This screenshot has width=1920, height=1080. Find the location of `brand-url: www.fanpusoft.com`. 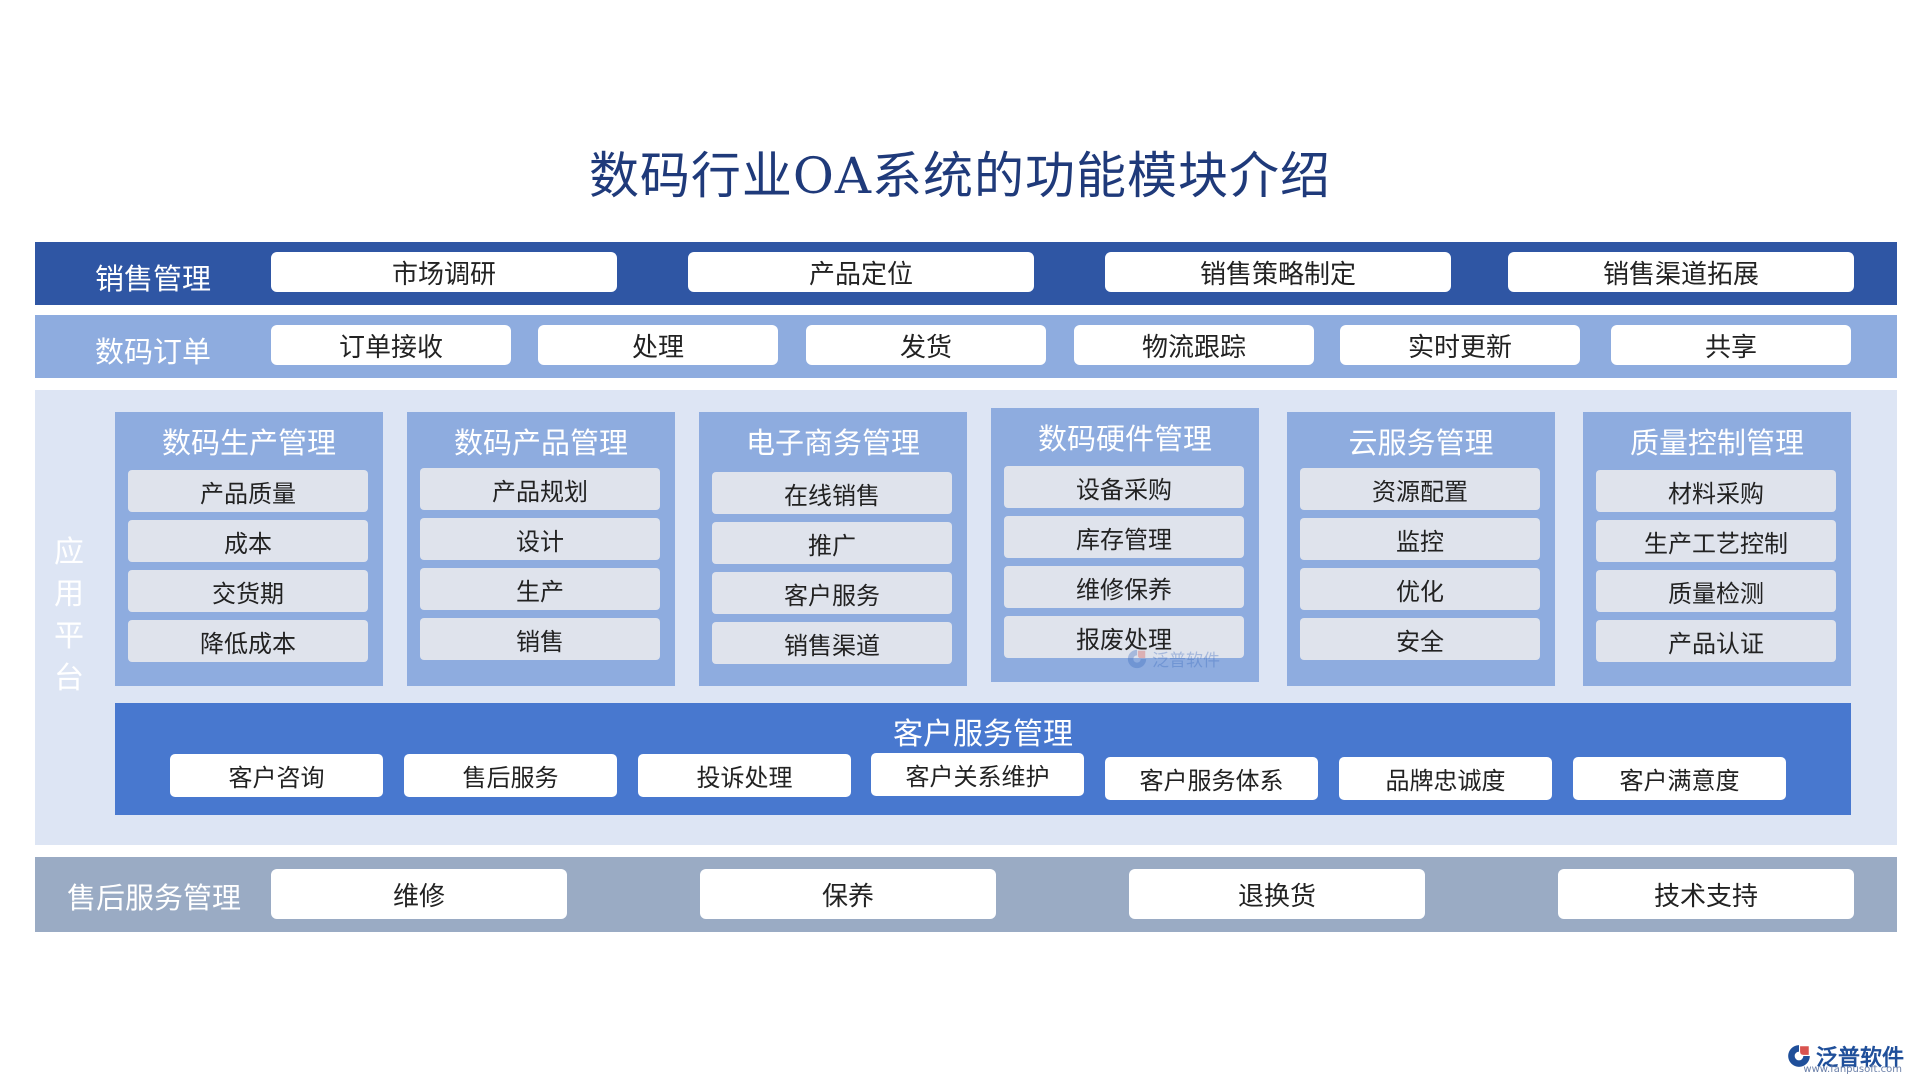

brand-url: www.fanpusoft.com is located at coordinates (1852, 1069).